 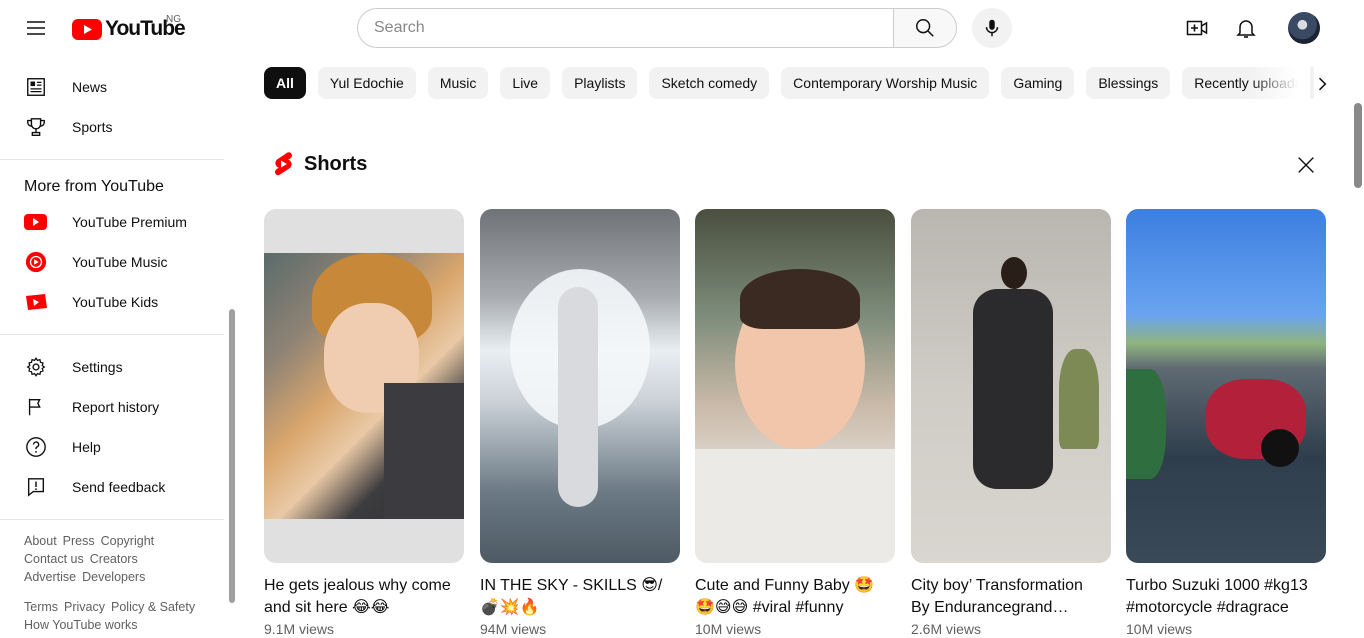 I want to click on shorts-shelf-header: Shorts, so click(x=319, y=164).